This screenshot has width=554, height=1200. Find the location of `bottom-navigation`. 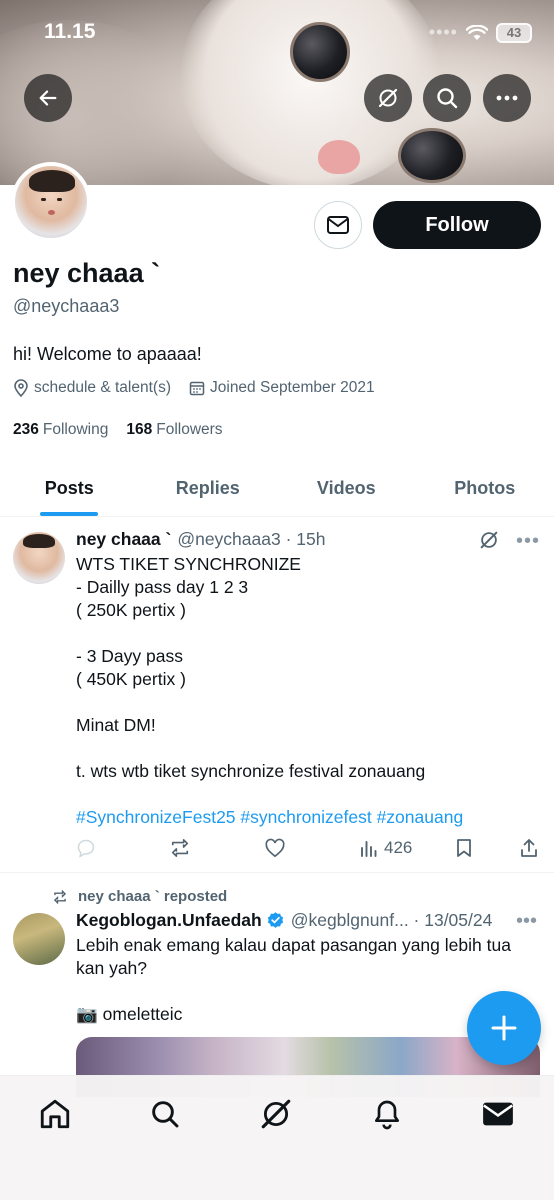

bottom-navigation is located at coordinates (277, 1137).